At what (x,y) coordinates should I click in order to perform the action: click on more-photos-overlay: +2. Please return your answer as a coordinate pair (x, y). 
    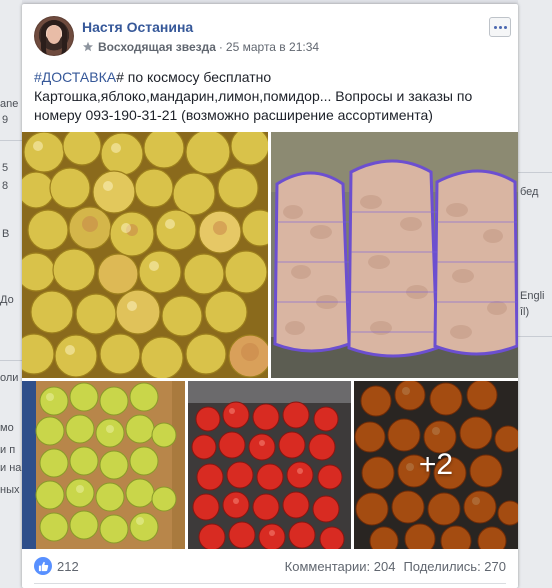
    Looking at the image, I should click on (436, 465).